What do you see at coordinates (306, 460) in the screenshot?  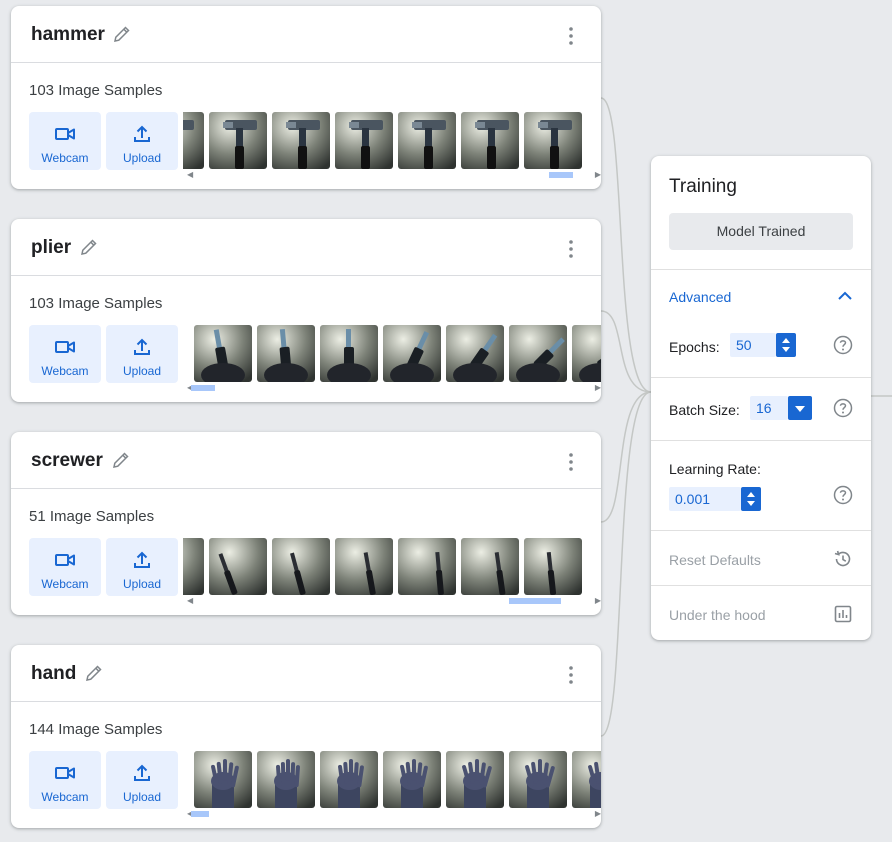 I see `class-card-header: screwer` at bounding box center [306, 460].